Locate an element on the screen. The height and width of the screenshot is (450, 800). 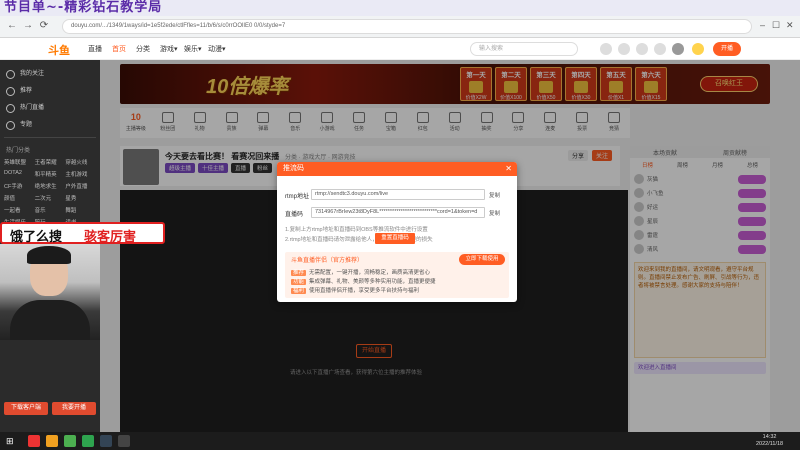
sticker-text-1: 饿了么搜 is located at coordinates (36, 237).